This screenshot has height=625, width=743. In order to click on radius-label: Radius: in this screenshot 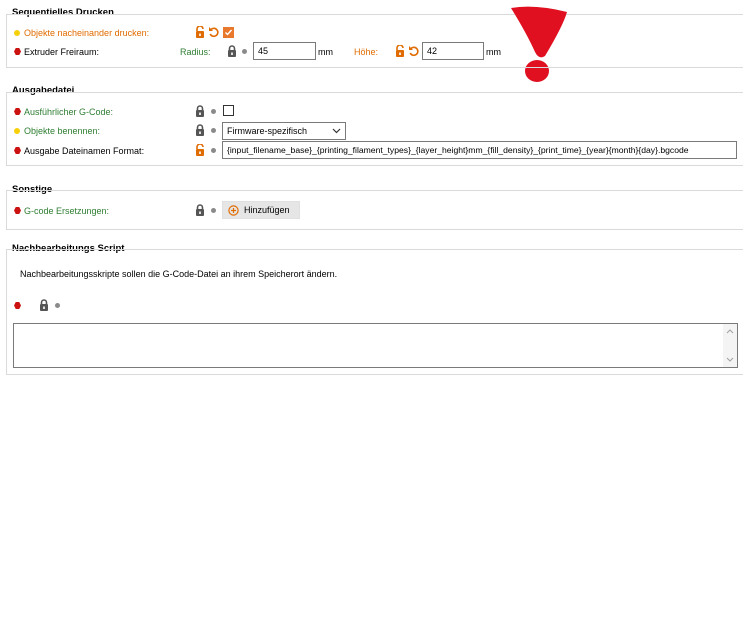, I will do `click(195, 52)`.